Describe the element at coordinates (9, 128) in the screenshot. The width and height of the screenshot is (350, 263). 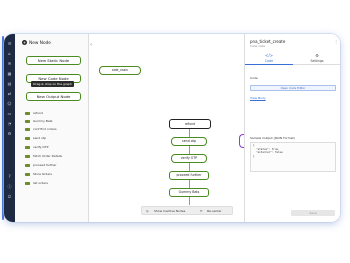
I see `left-rail: ☰ ⌂ ✉ ▦ ▤ ⇄ ☺ ▭ ◔ ⚙ ? ⓘ ⏻` at that location.